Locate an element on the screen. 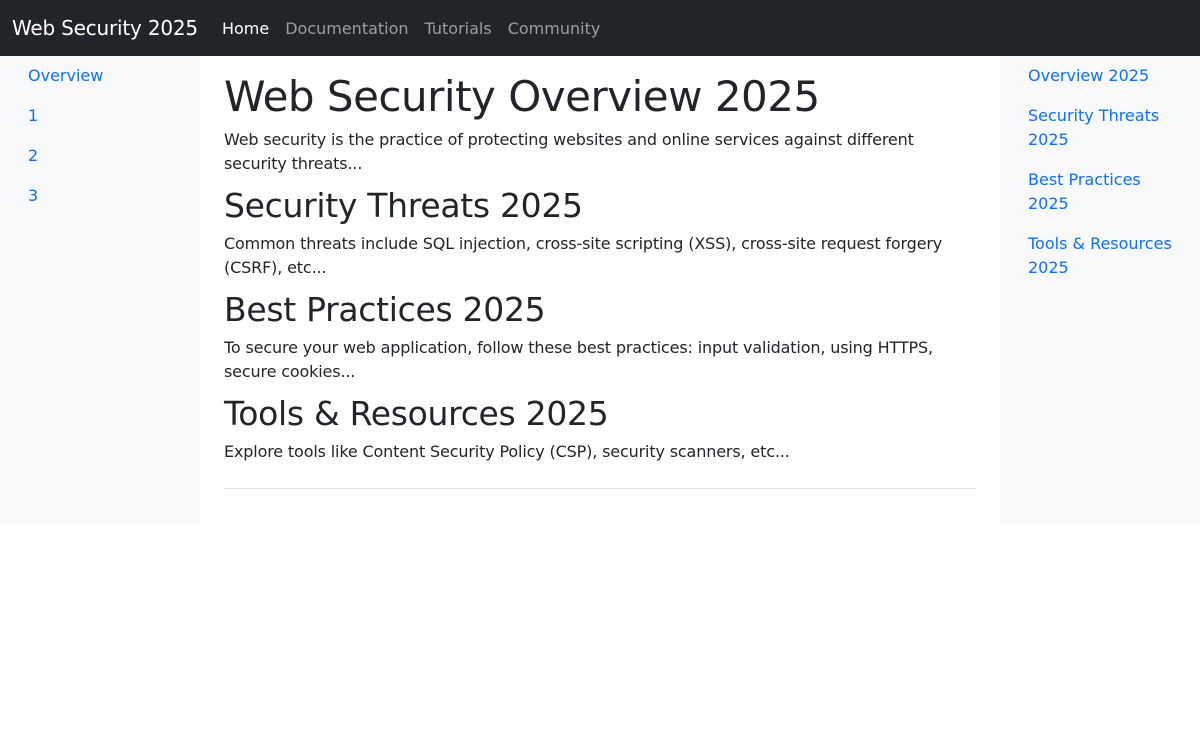  content-divider is located at coordinates (600, 488).